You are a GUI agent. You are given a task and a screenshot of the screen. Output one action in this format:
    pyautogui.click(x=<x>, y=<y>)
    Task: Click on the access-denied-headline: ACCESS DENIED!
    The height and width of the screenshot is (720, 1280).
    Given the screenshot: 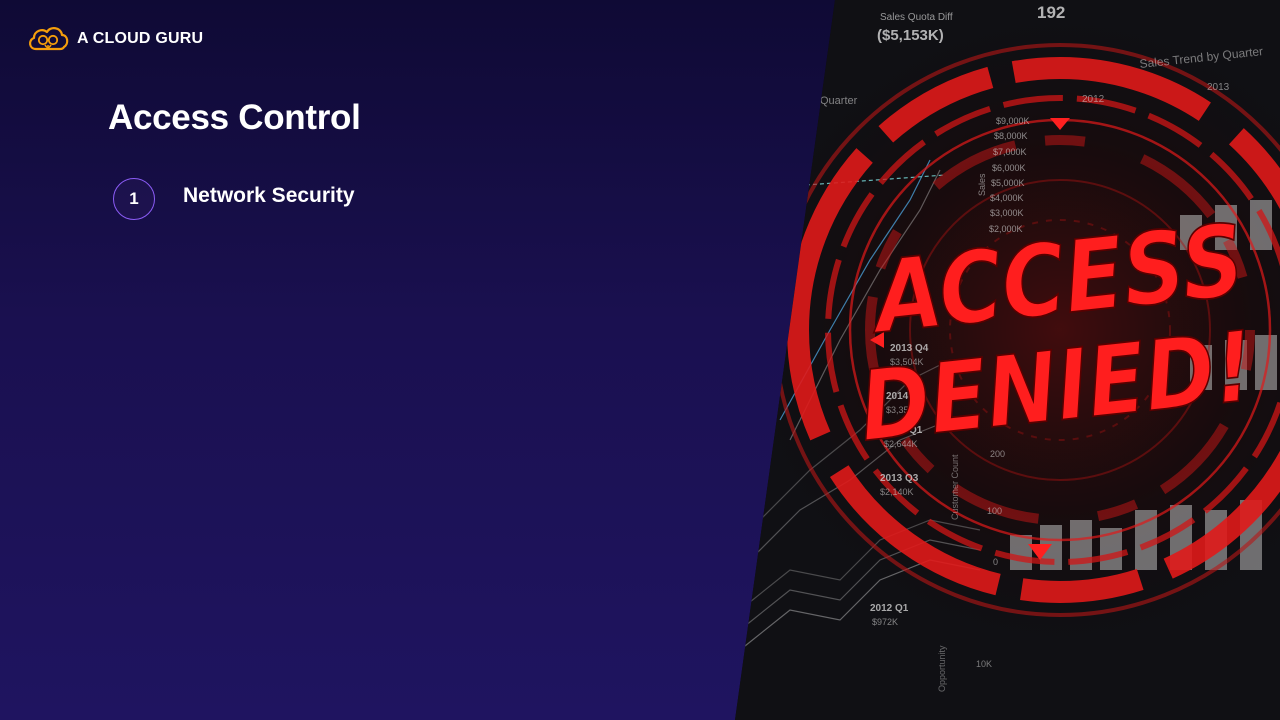 What is the action you would take?
    pyautogui.click(x=1056, y=332)
    